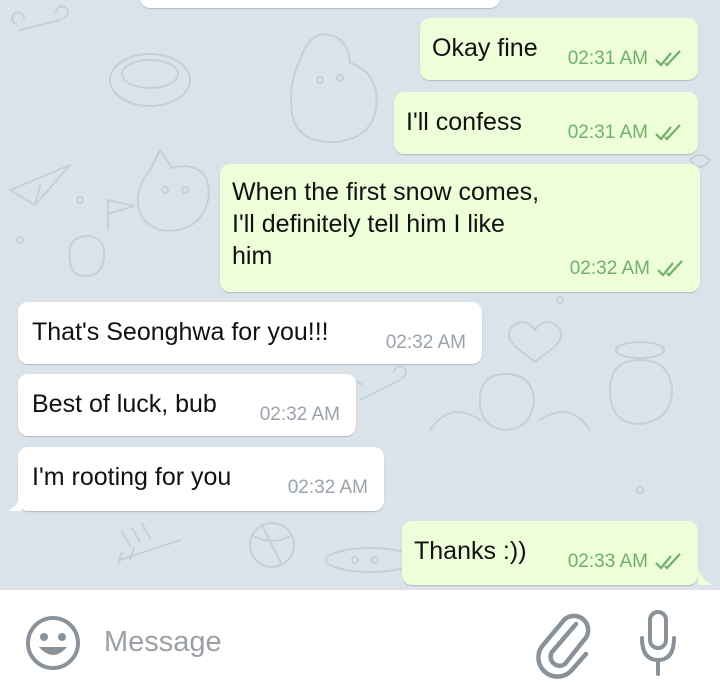  What do you see at coordinates (132, 477) in the screenshot?
I see `message-text: I'm rooting for you` at bounding box center [132, 477].